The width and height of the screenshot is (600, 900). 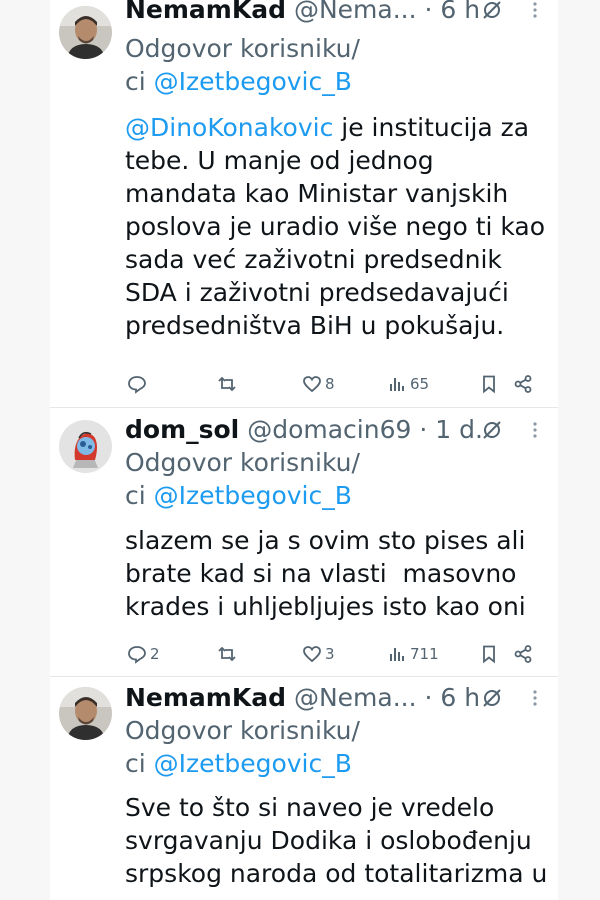 What do you see at coordinates (182, 429) in the screenshot?
I see `display-name: dom_sol` at bounding box center [182, 429].